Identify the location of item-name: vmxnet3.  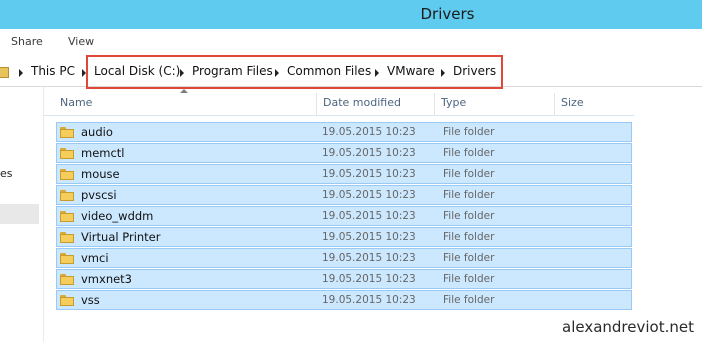
(107, 279).